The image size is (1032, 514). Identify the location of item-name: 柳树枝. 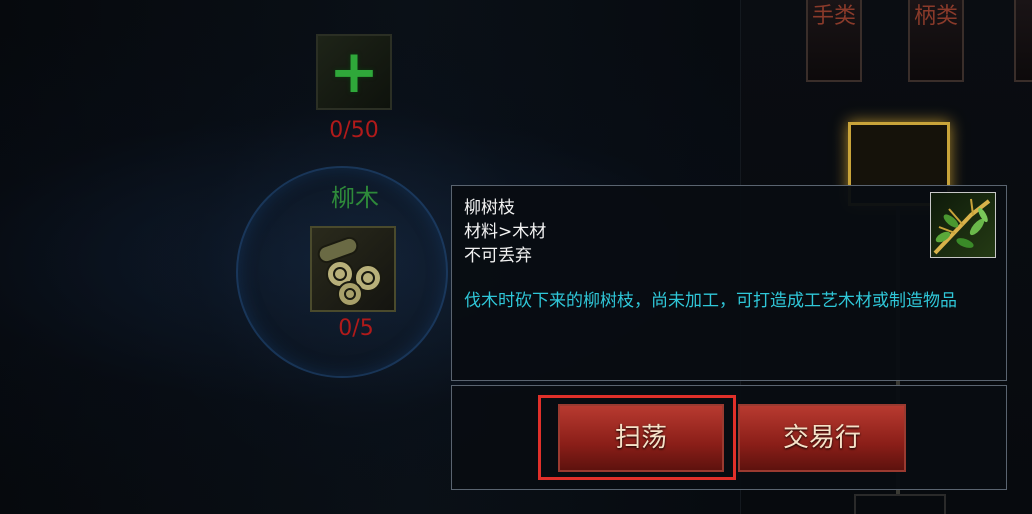
(489, 208).